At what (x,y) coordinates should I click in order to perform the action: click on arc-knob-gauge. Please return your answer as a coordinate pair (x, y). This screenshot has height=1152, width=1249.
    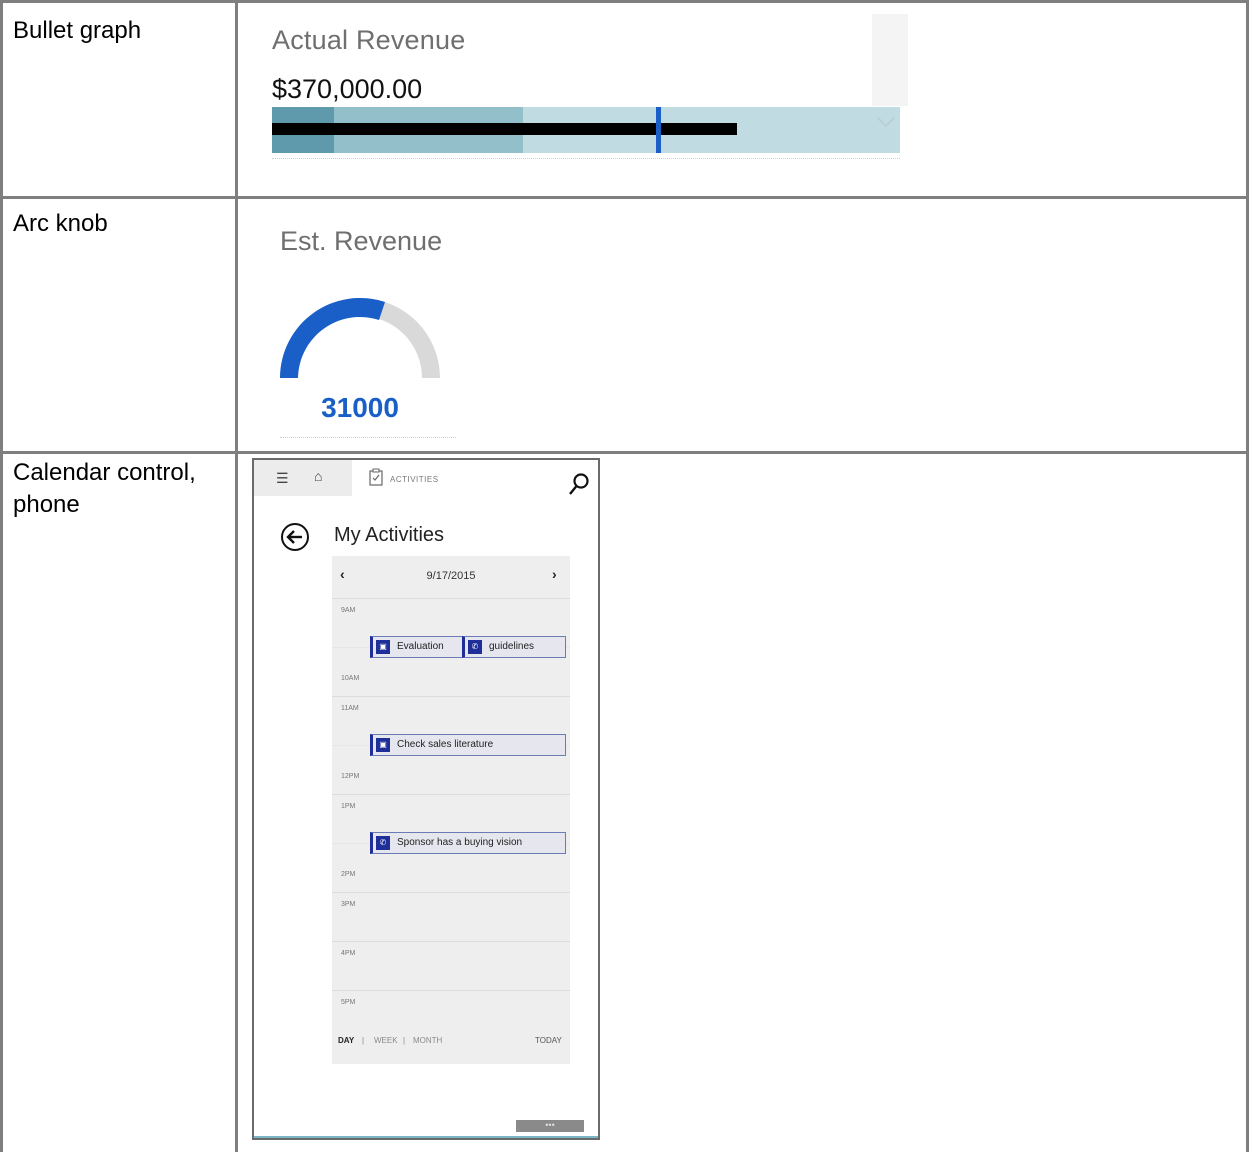
    Looking at the image, I should click on (361, 340).